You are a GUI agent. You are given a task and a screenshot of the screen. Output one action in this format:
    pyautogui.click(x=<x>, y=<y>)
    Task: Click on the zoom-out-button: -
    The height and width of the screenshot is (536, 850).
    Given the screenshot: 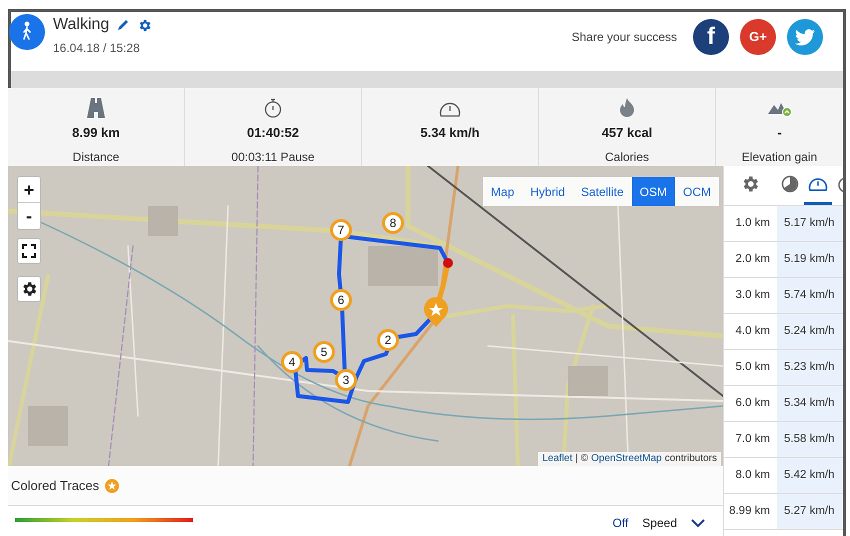 What is the action you would take?
    pyautogui.click(x=29, y=216)
    